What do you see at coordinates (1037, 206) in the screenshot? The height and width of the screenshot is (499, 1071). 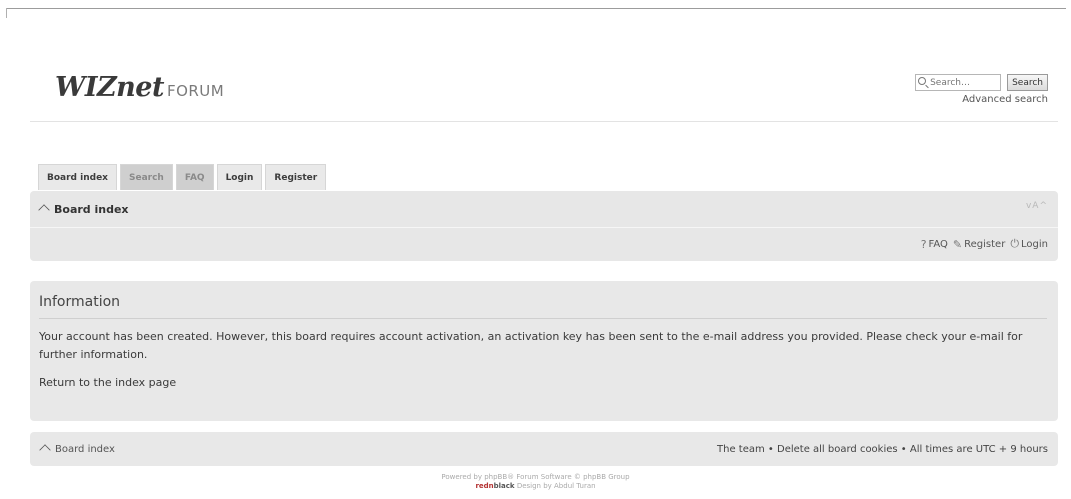 I see `font-size-control: vA^` at bounding box center [1037, 206].